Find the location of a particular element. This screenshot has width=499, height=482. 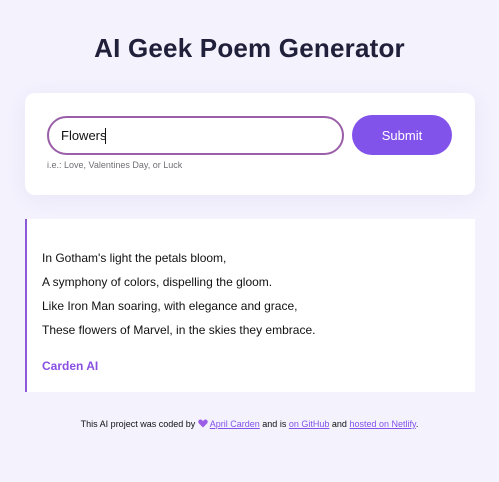

footer-and: and is located at coordinates (339, 424).